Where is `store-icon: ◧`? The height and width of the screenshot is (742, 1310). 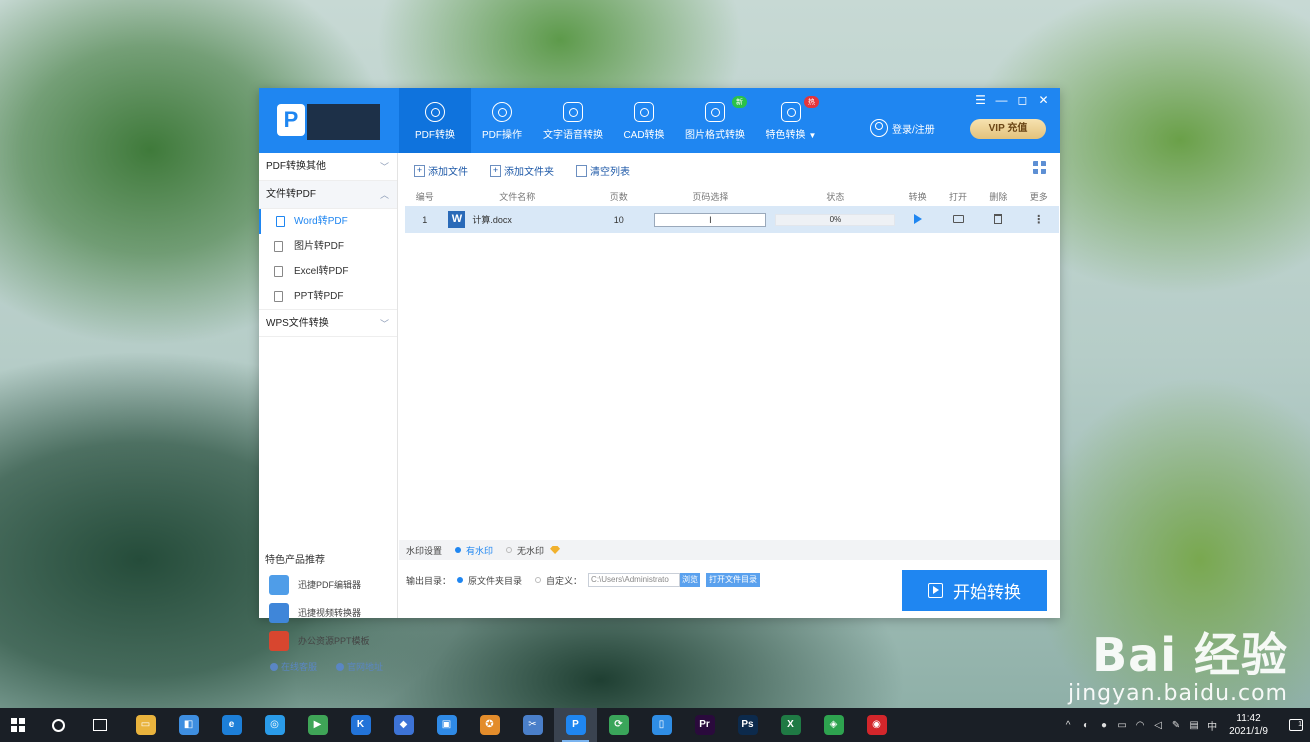
store-icon: ◧ is located at coordinates (188, 725).